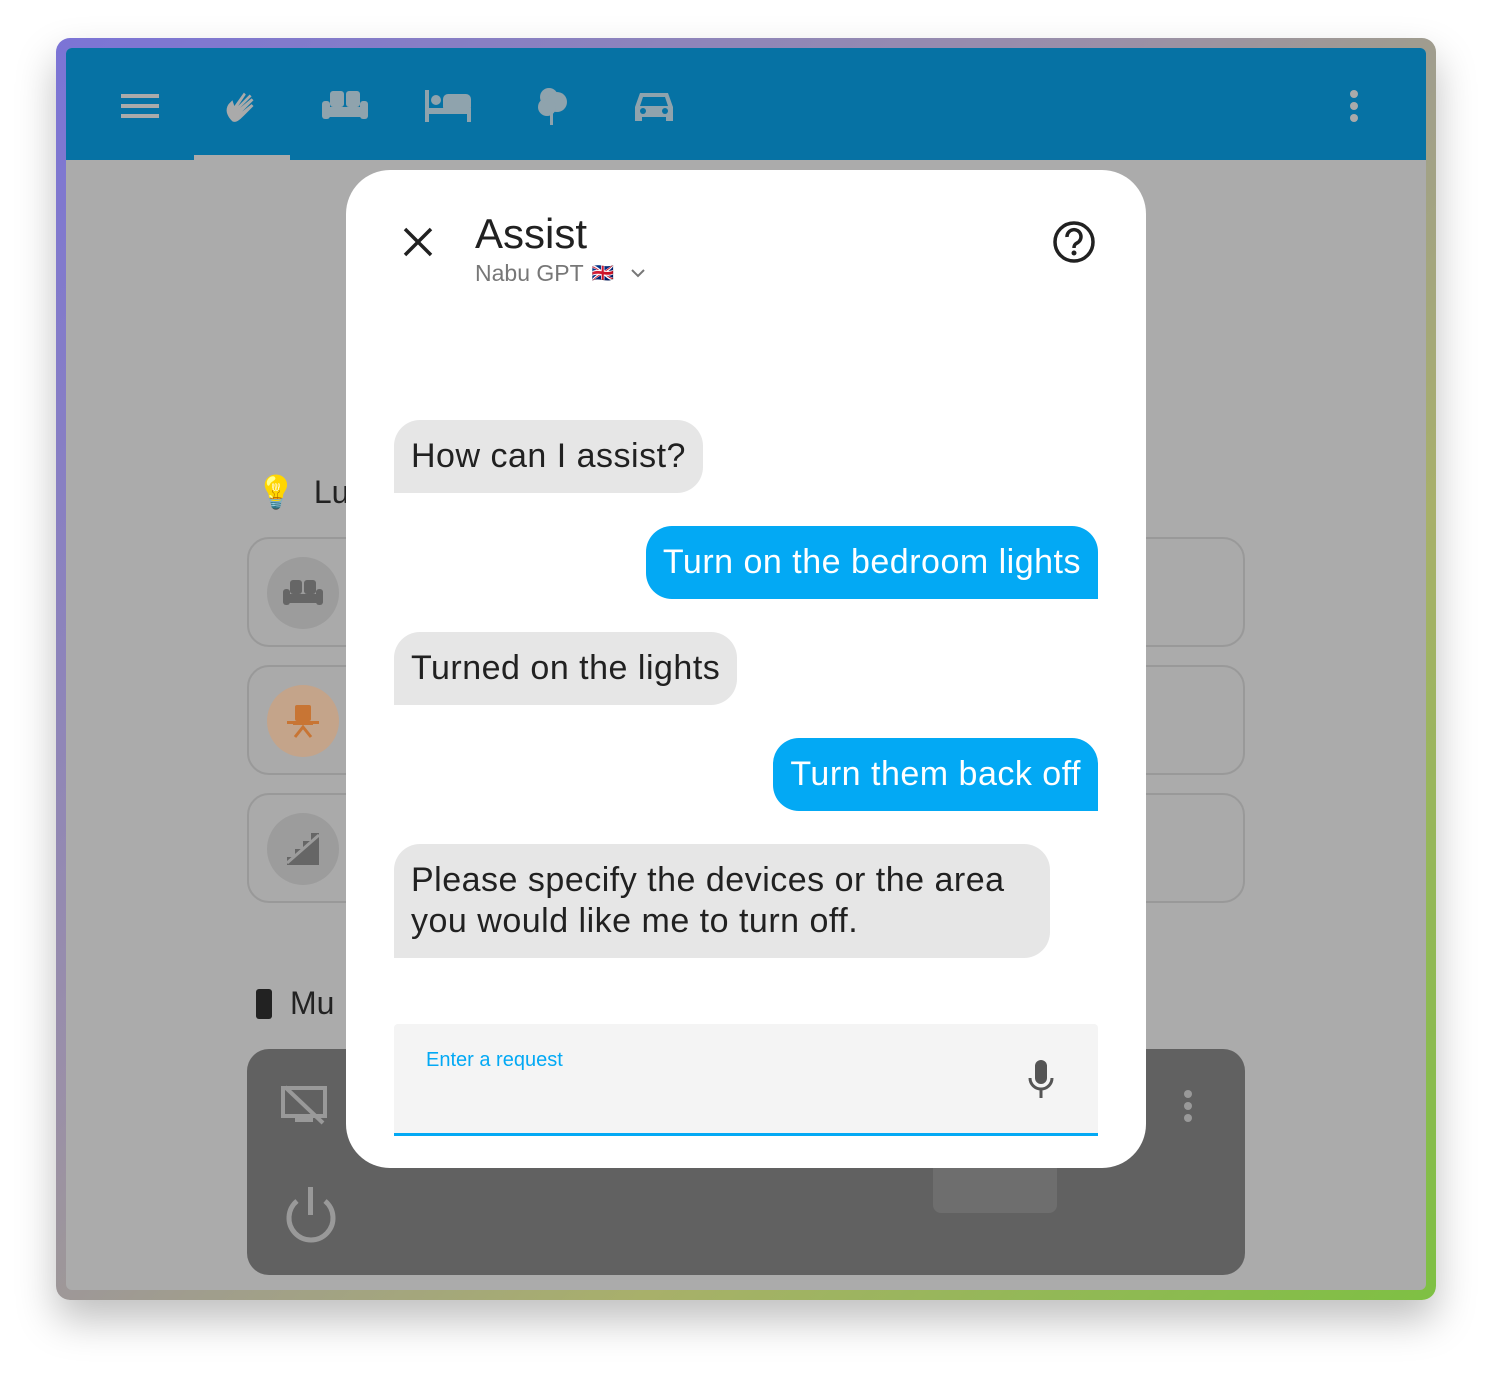  What do you see at coordinates (935, 774) in the screenshot?
I see `user-message: Turn them back off` at bounding box center [935, 774].